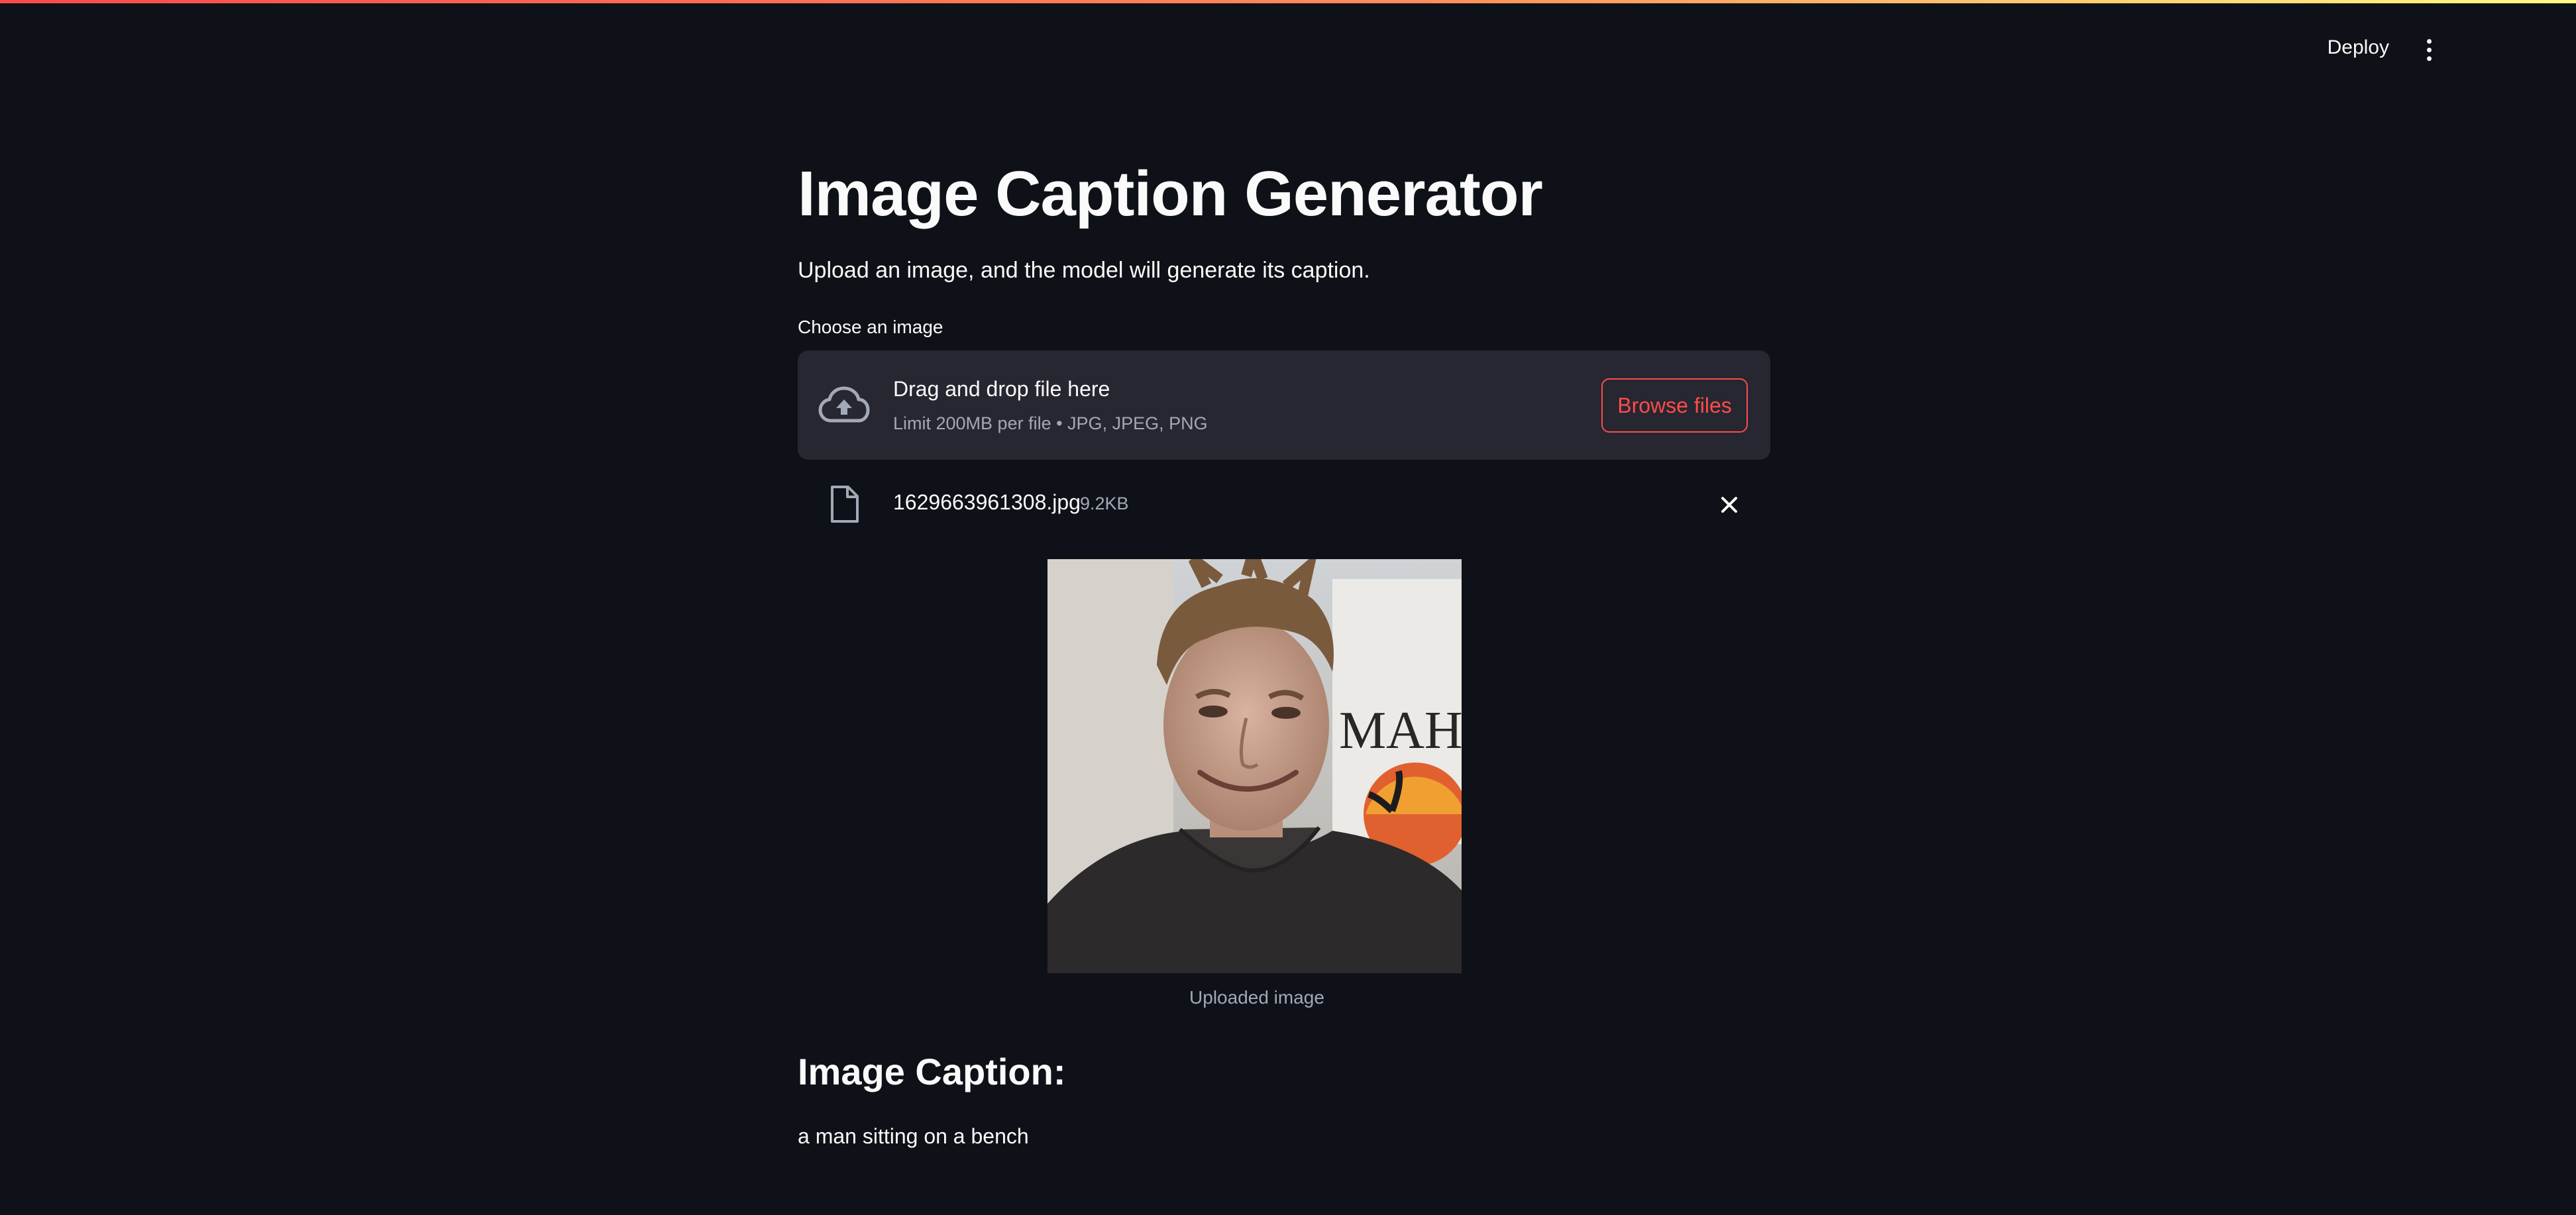  Describe the element at coordinates (987, 502) in the screenshot. I see `file-name: 1629663961308.jpg` at that location.